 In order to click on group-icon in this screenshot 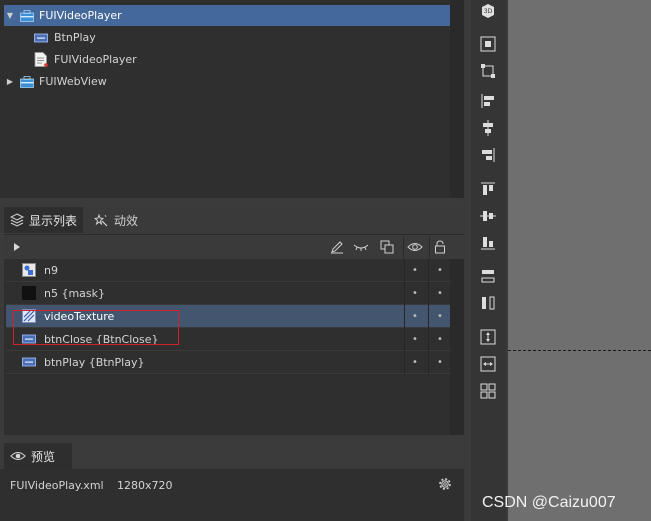, I will do `click(488, 44)`.